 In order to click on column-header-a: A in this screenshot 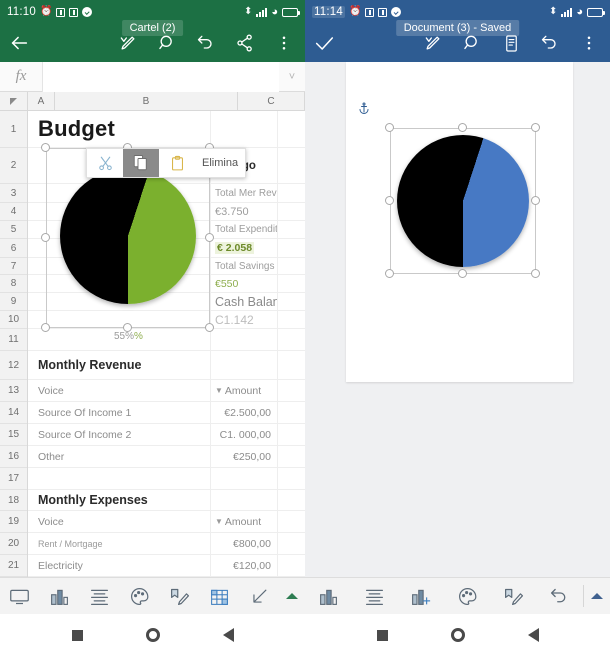, I will do `click(41, 101)`.